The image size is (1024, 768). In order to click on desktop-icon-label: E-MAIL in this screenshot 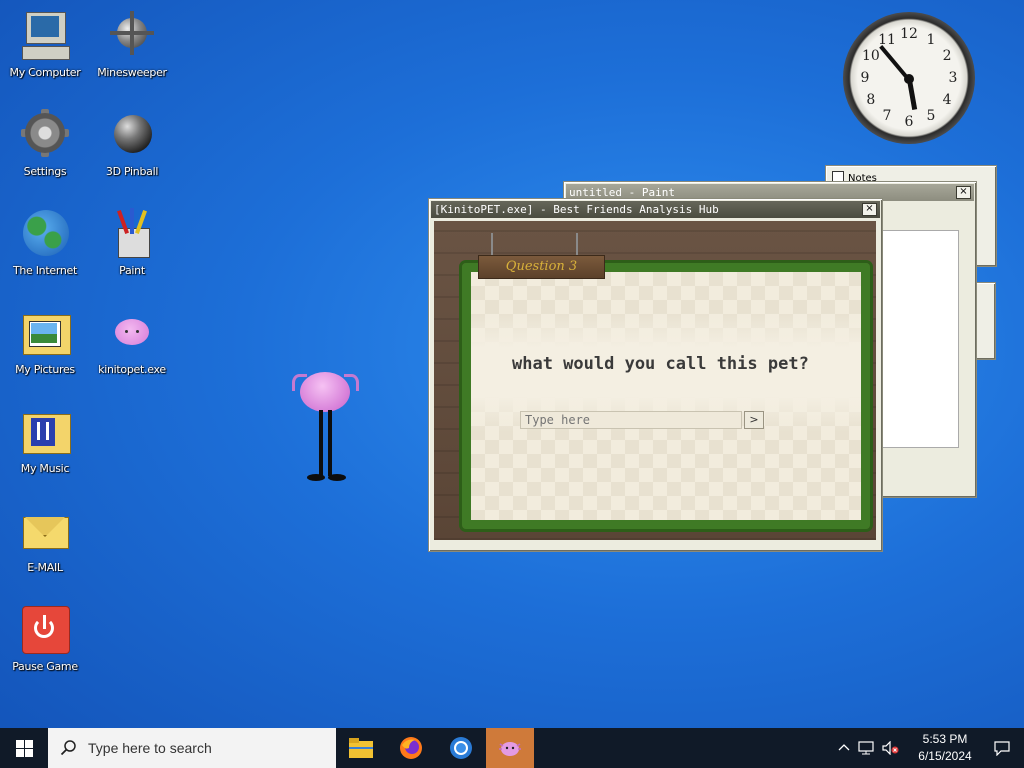, I will do `click(45, 567)`.